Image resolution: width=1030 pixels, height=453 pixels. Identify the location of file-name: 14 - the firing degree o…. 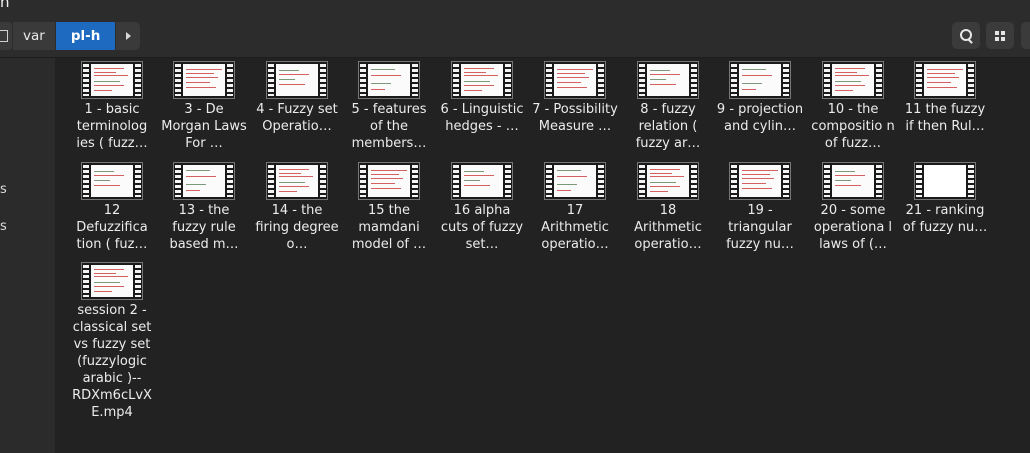
(297, 227).